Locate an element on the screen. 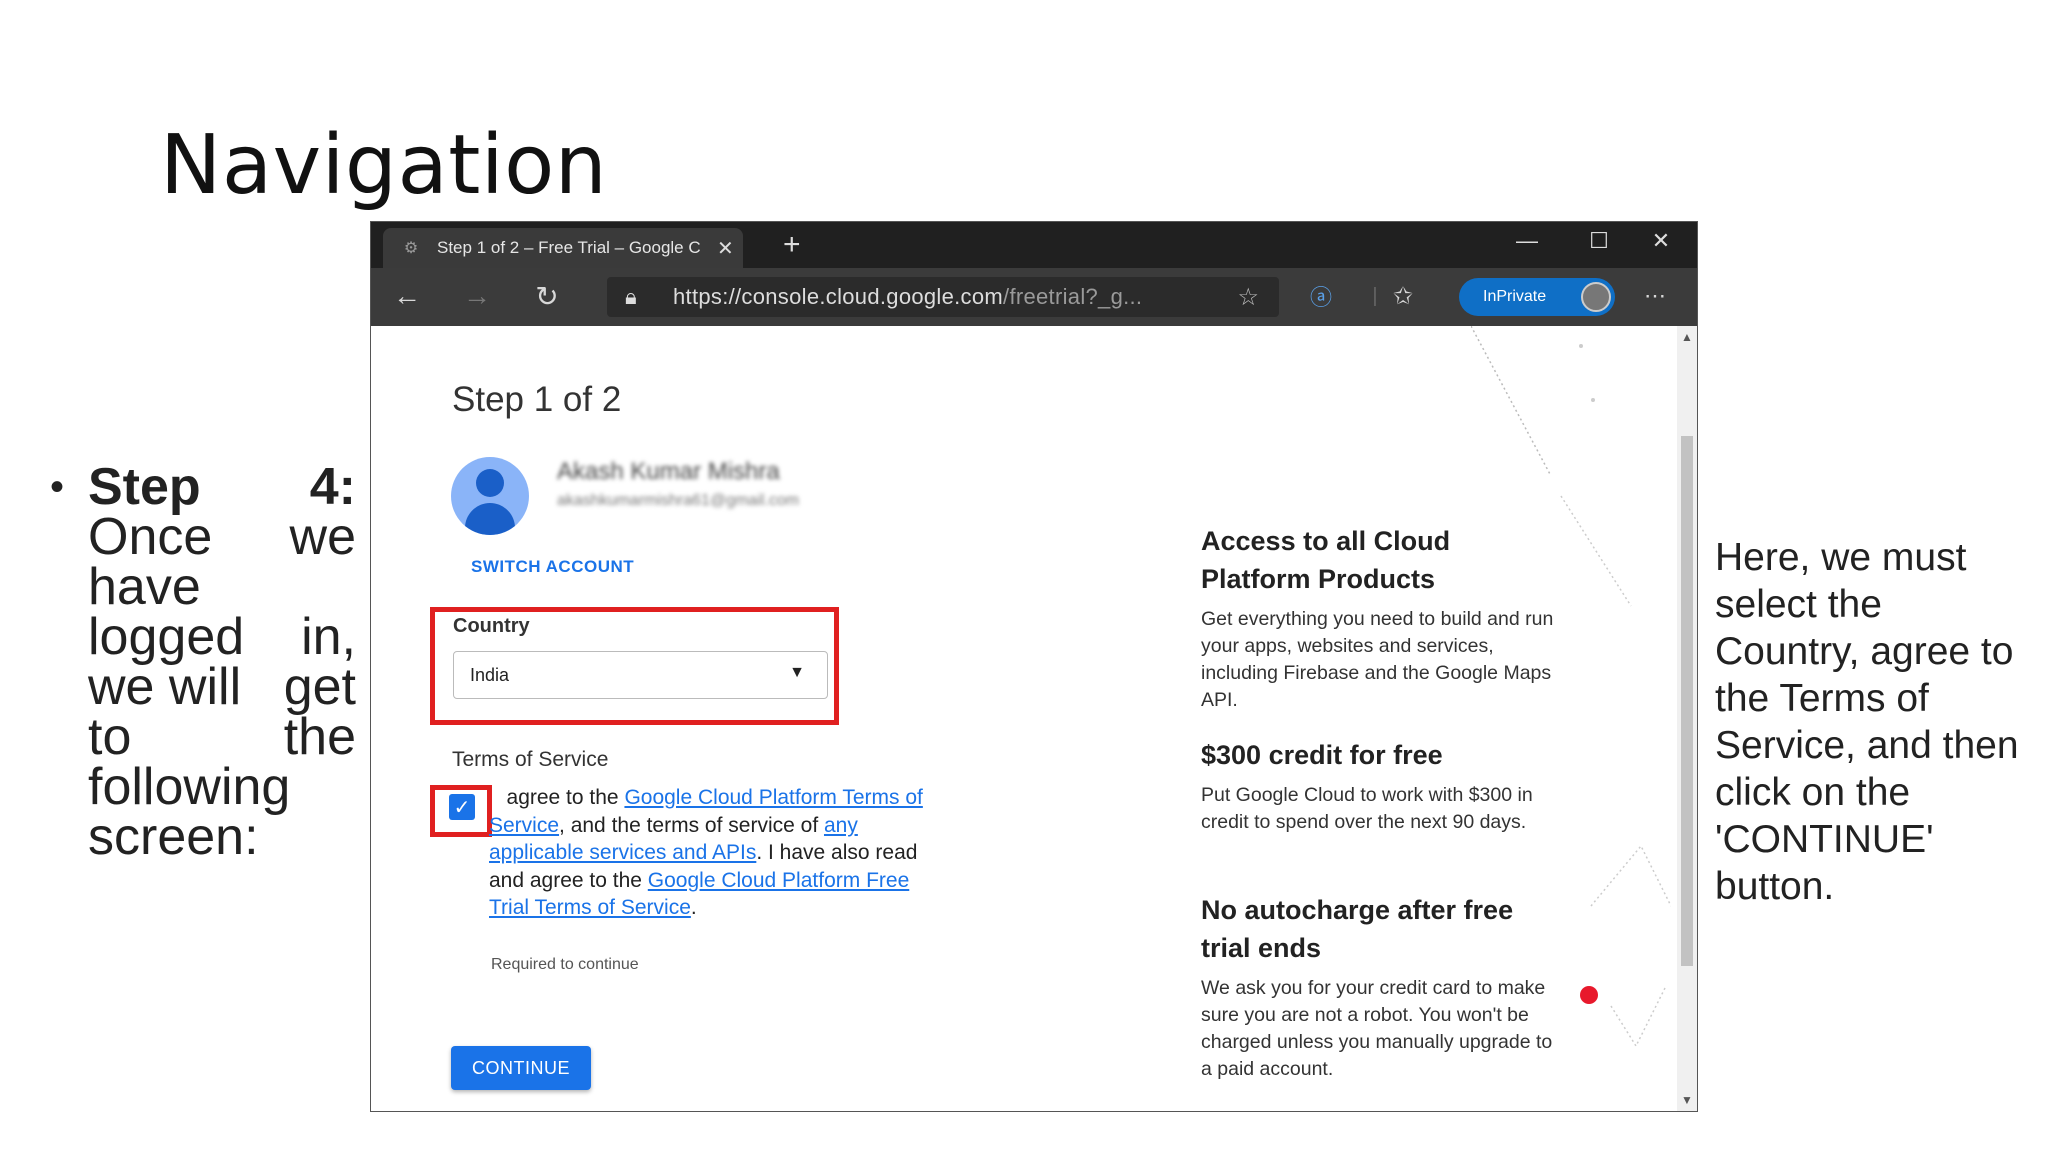 The height and width of the screenshot is (1152, 2048). forward-icon: → is located at coordinates (477, 296).